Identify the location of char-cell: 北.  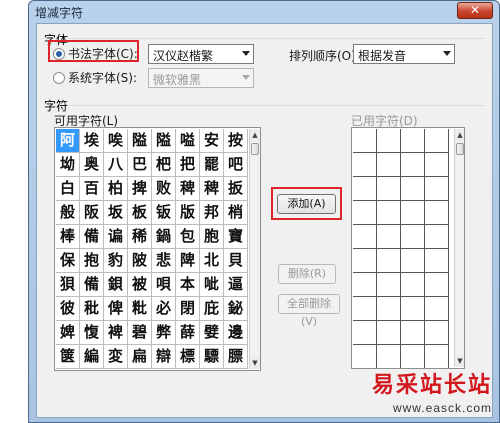
(212, 261).